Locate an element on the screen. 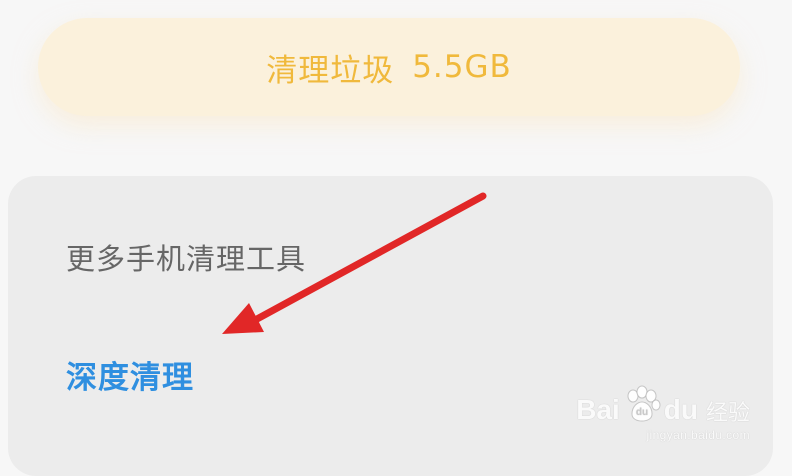 The height and width of the screenshot is (476, 792). svg-text: du is located at coordinates (642, 412).